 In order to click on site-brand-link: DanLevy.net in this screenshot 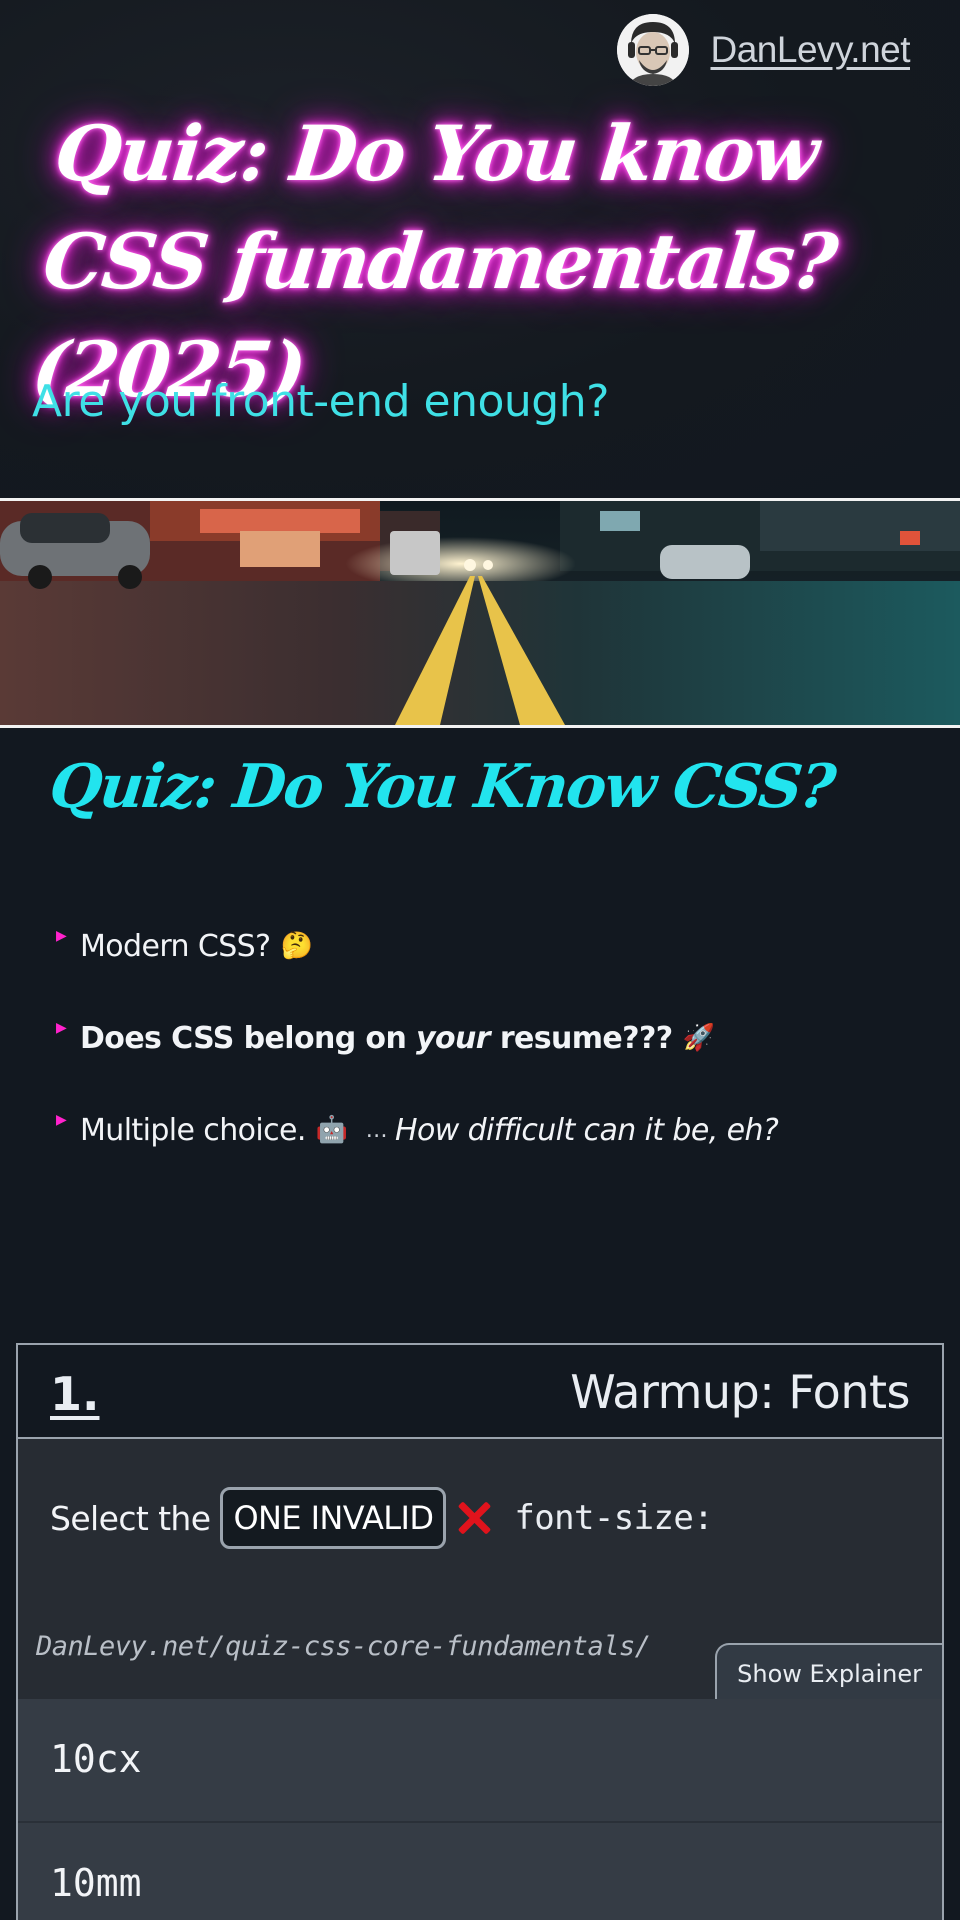, I will do `click(763, 50)`.